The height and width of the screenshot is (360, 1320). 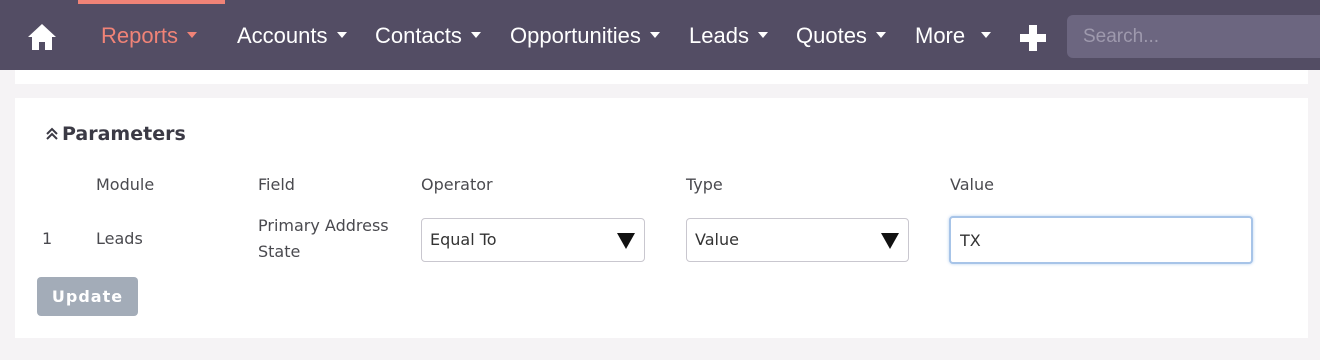 I want to click on nav-item-contacts: Contacts, so click(x=428, y=36).